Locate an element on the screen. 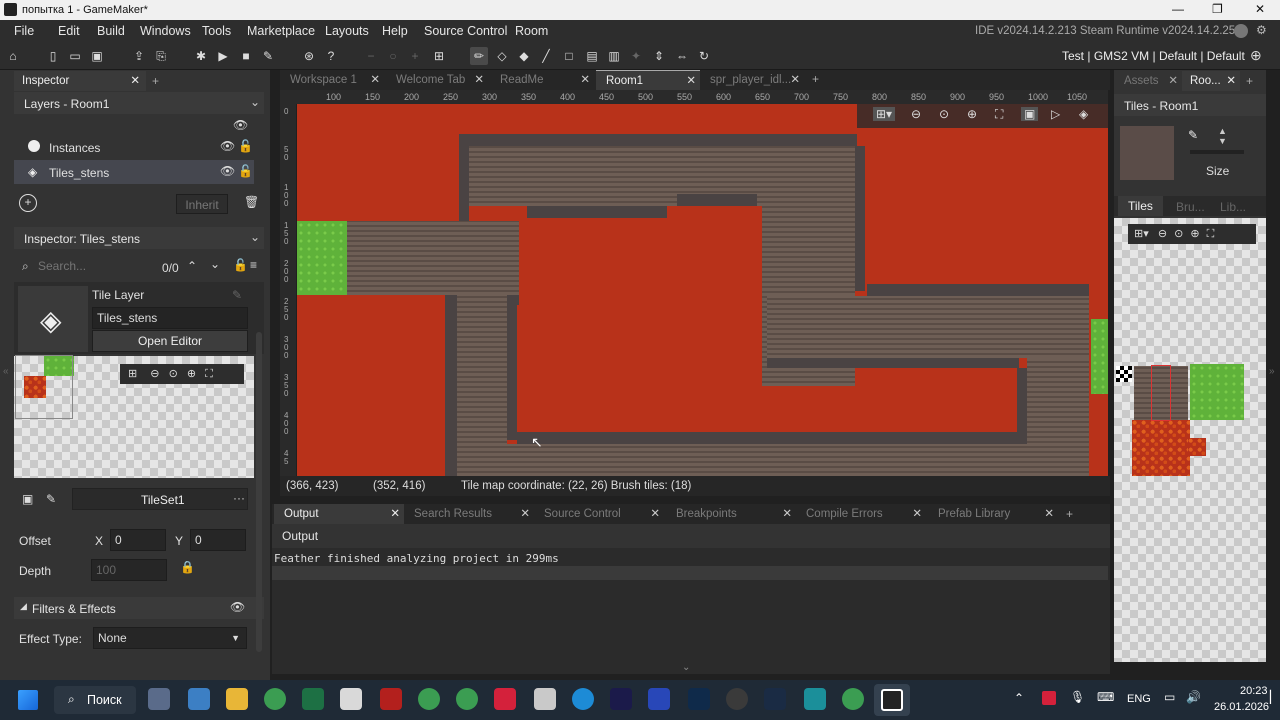 The height and width of the screenshot is (720, 1280). menu-build: Build is located at coordinates (111, 31).